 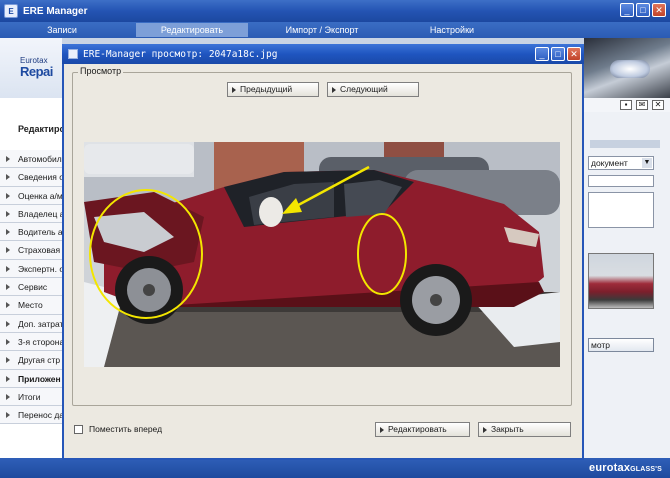 What do you see at coordinates (335, 11) in the screenshot?
I see `app-titlebar: E ERE Manager _ □ ✕` at bounding box center [335, 11].